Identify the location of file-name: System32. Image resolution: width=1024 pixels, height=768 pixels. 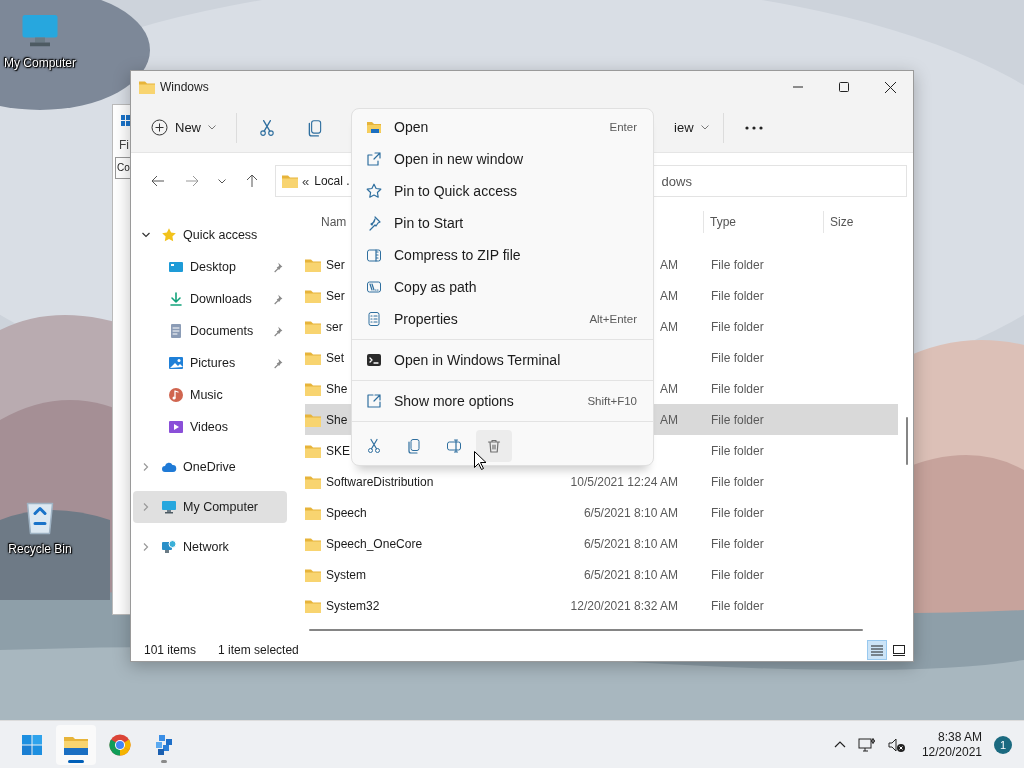
(353, 605).